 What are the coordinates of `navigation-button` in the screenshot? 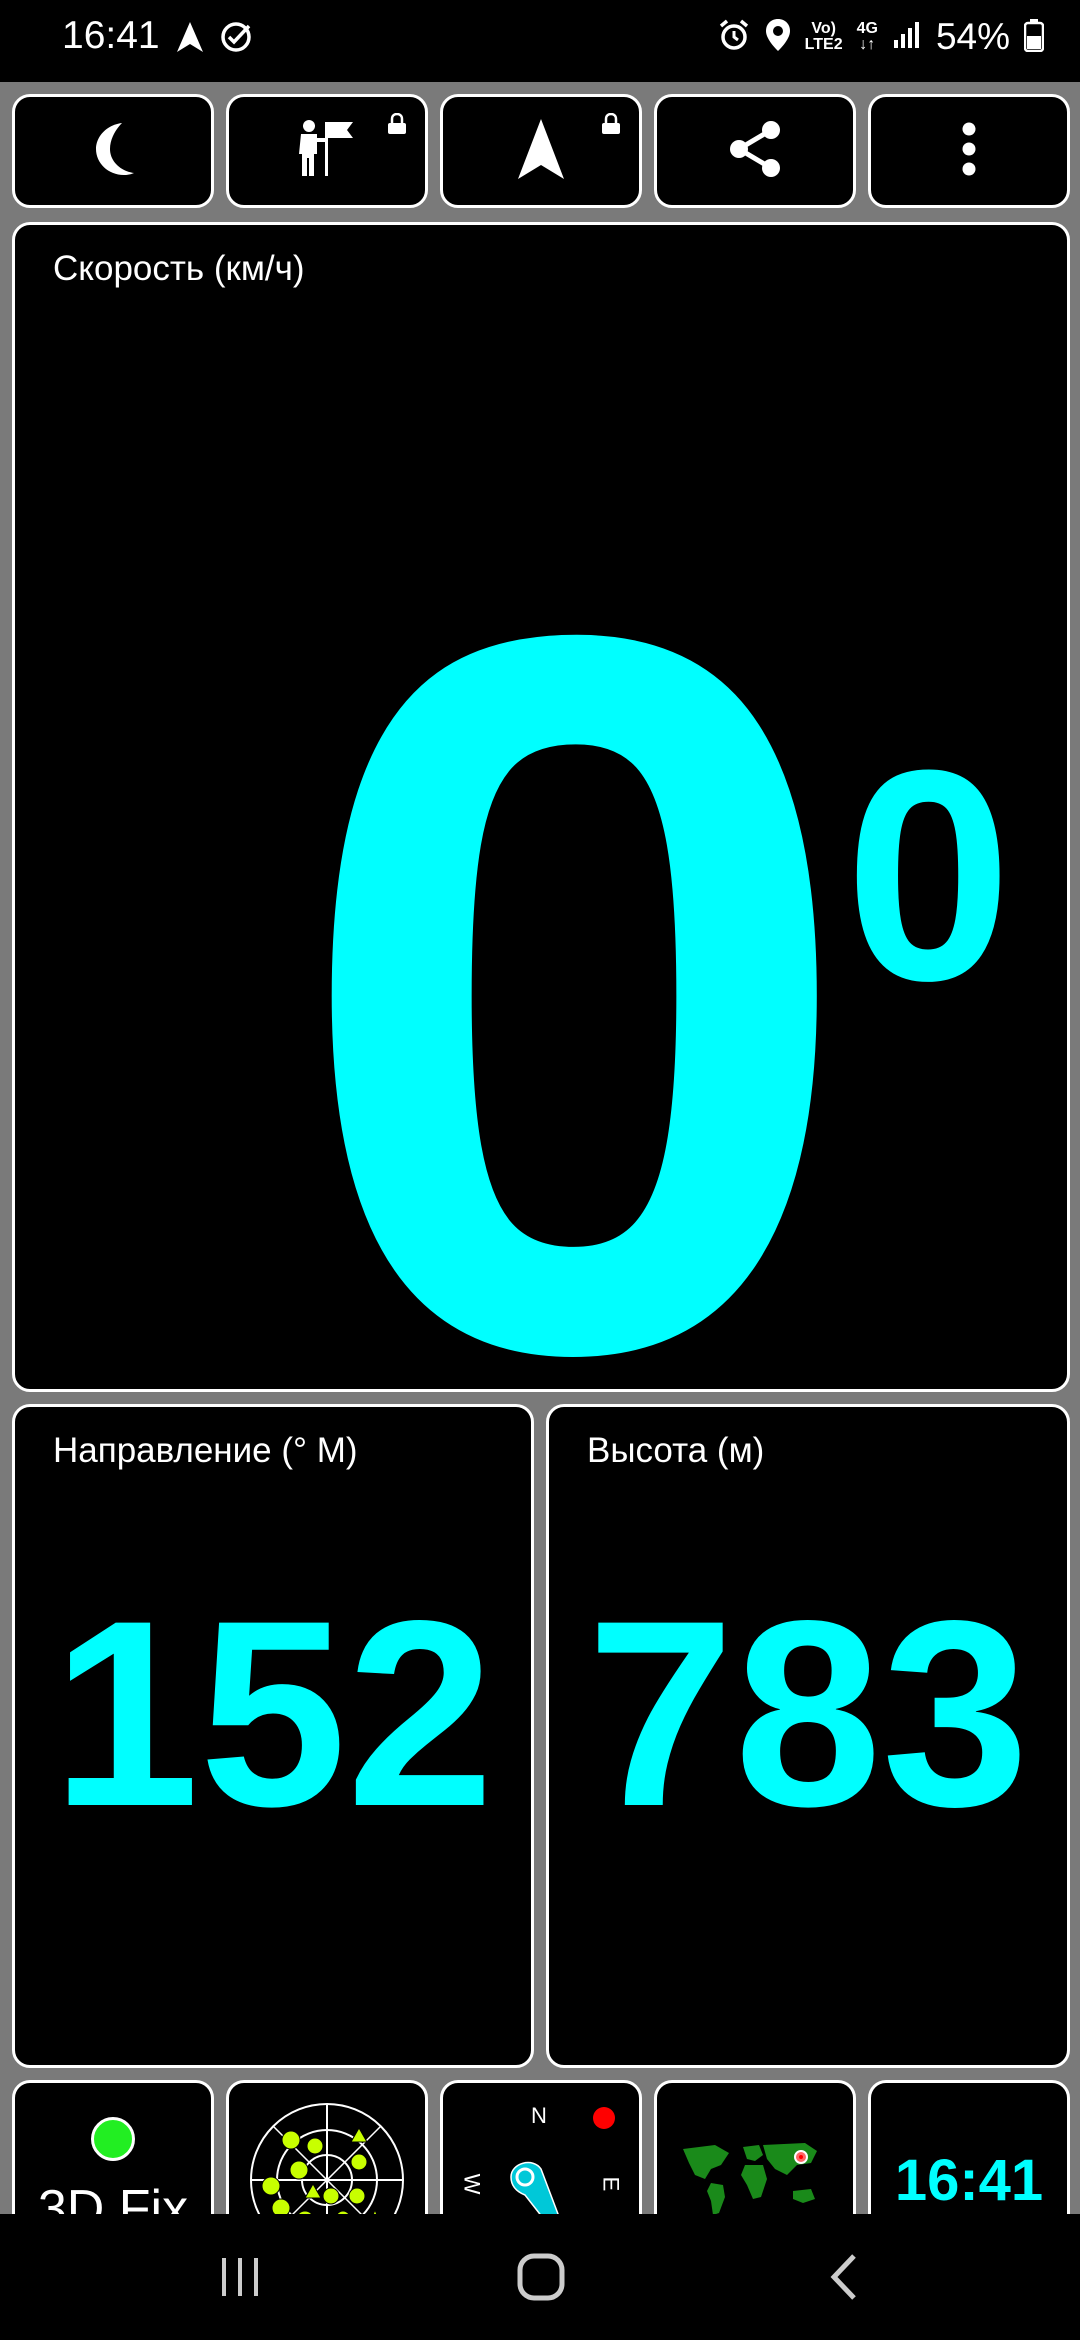 It's located at (541, 151).